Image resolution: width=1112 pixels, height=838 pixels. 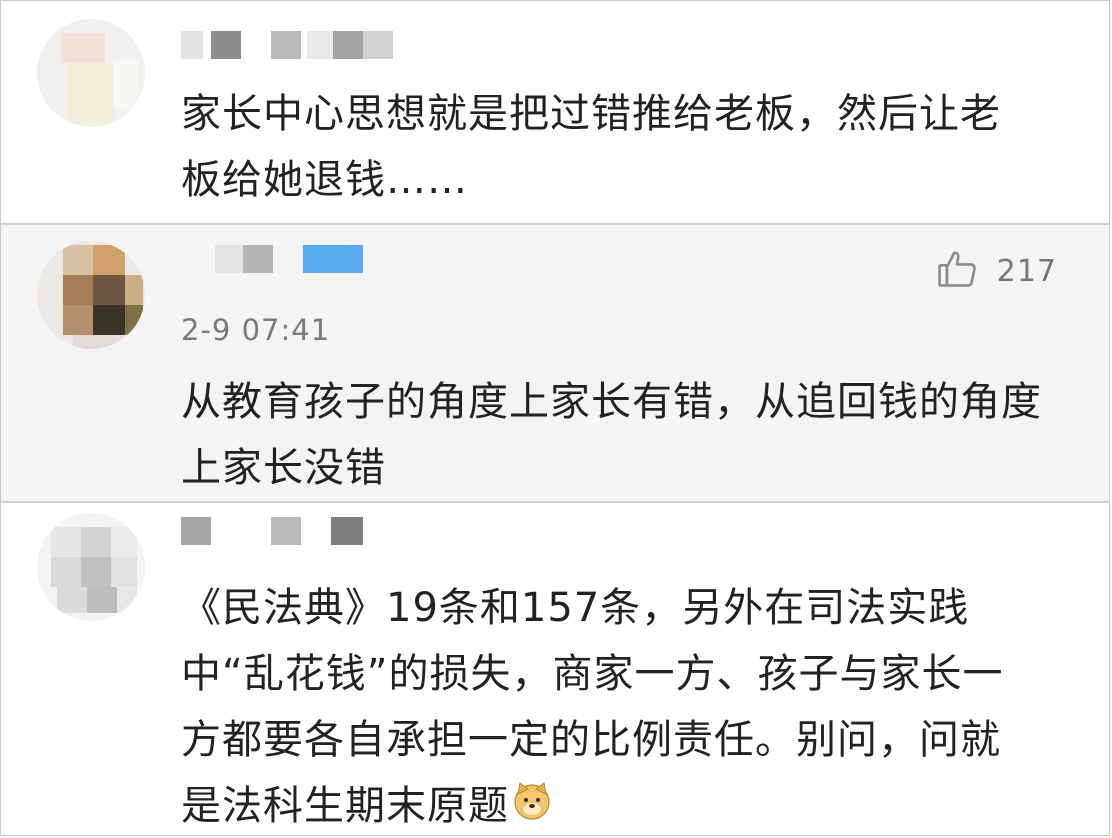 What do you see at coordinates (957, 271) in the screenshot?
I see `thumbs-up-icon` at bounding box center [957, 271].